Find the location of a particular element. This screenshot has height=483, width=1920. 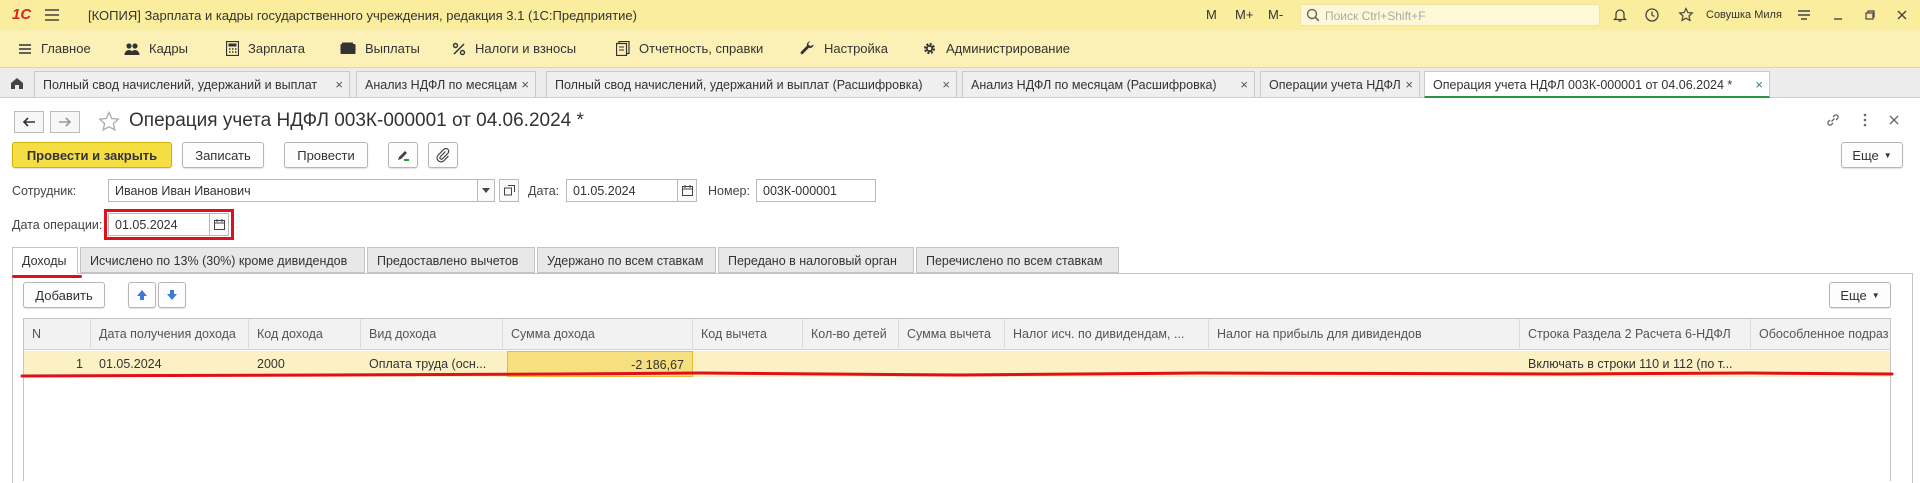

paperclip-icon is located at coordinates (443, 155).